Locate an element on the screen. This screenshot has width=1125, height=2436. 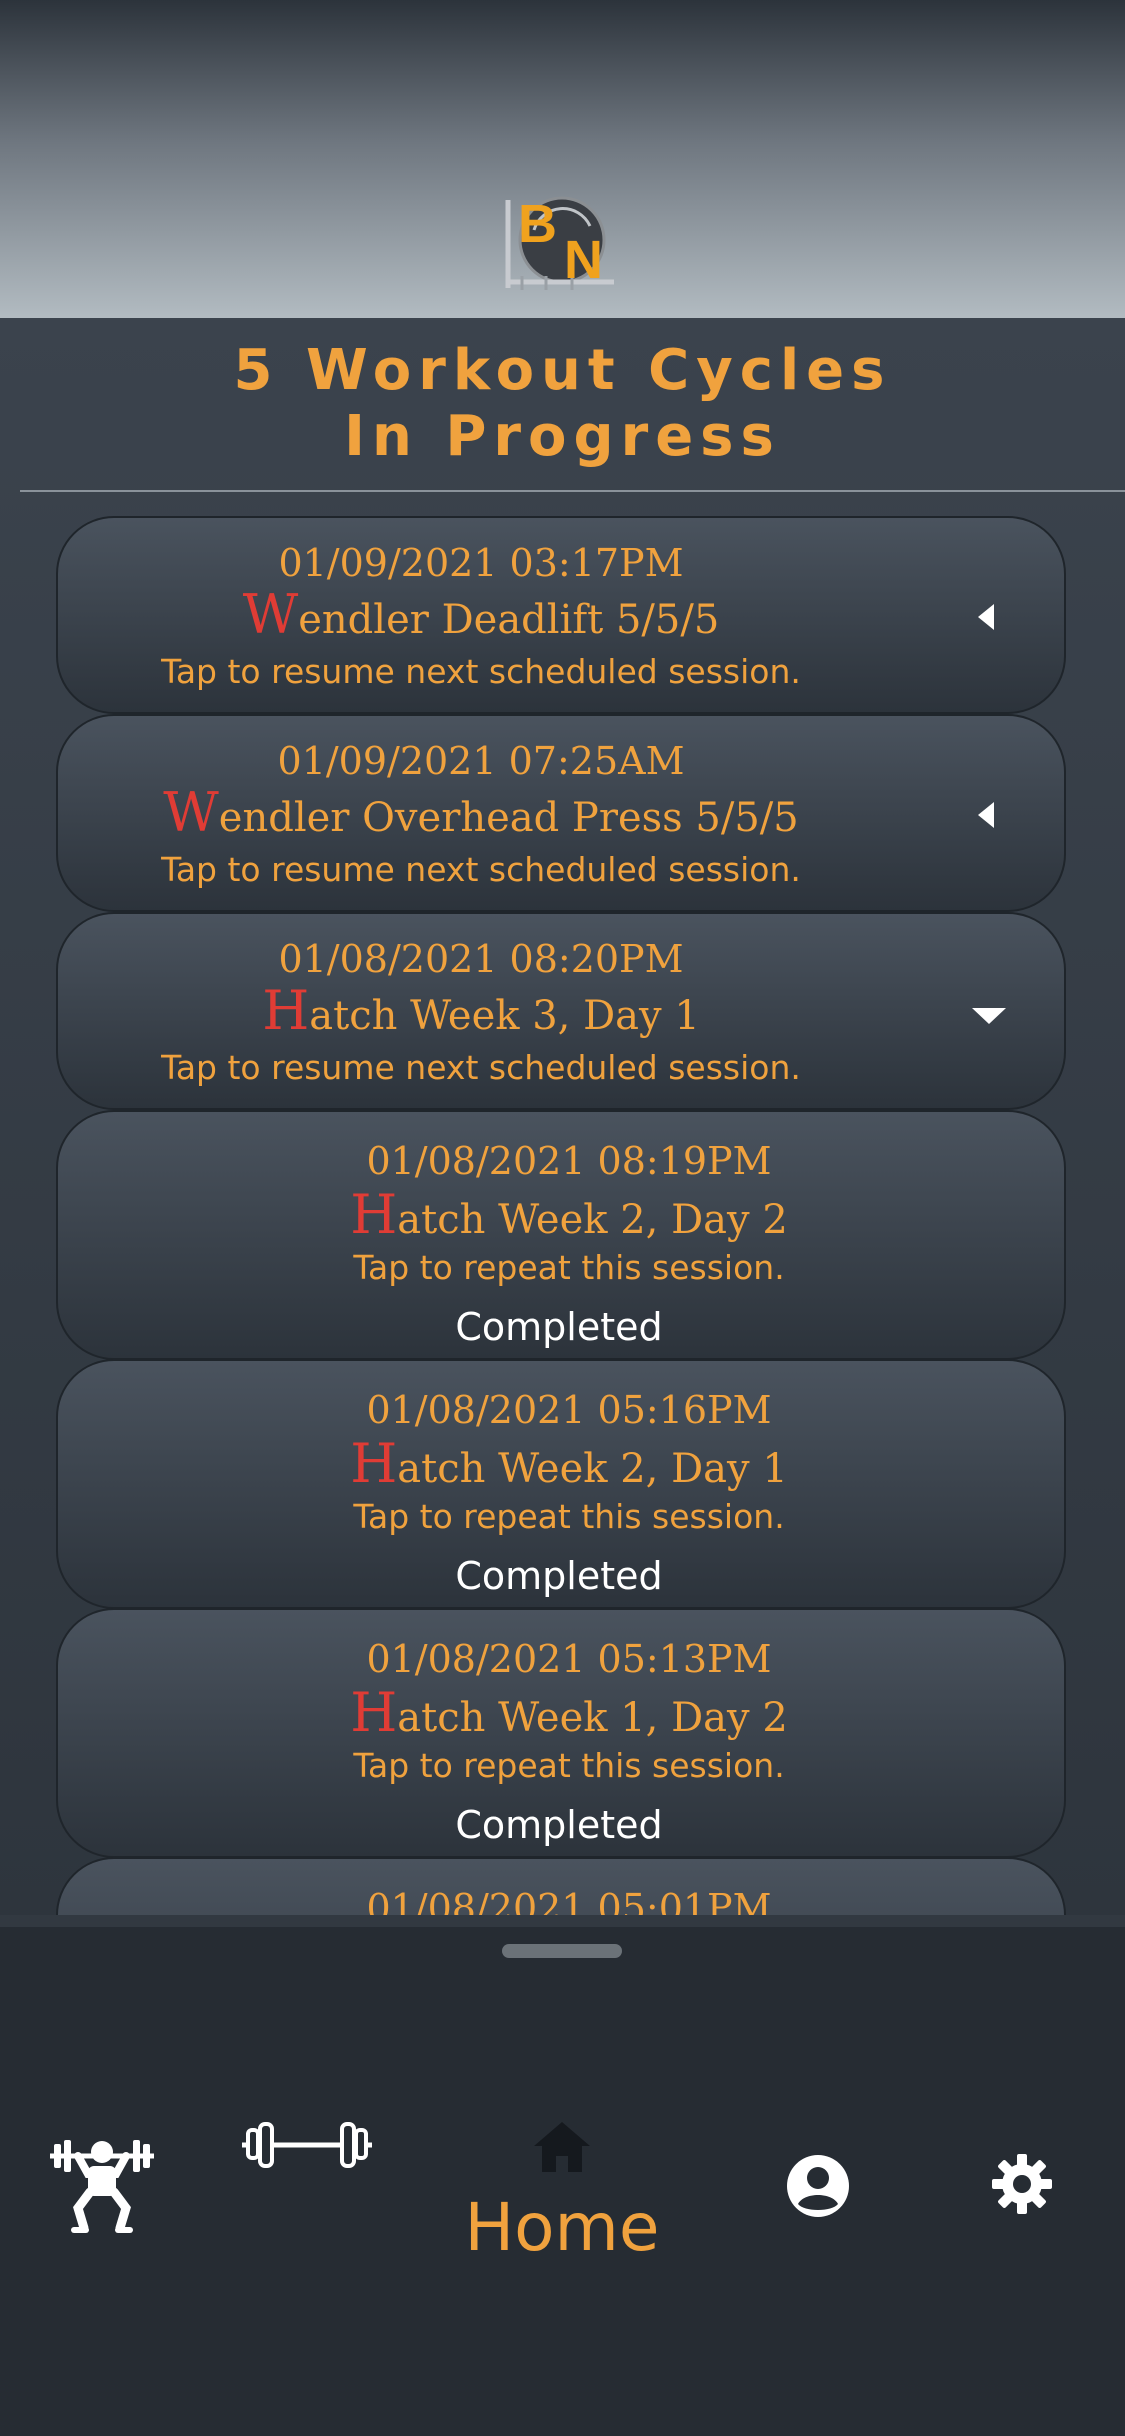
session-name: Wendler Deadlift 5/5/5 is located at coordinates (492, 616).